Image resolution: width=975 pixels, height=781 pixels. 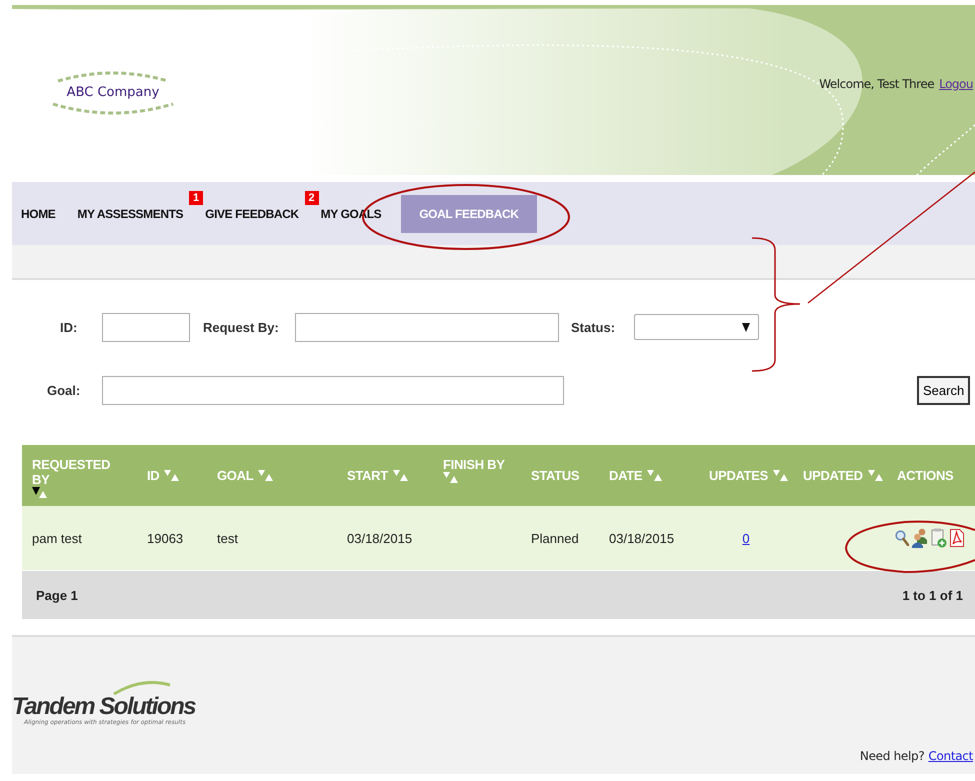 I want to click on field-label: Goal:, so click(x=64, y=390).